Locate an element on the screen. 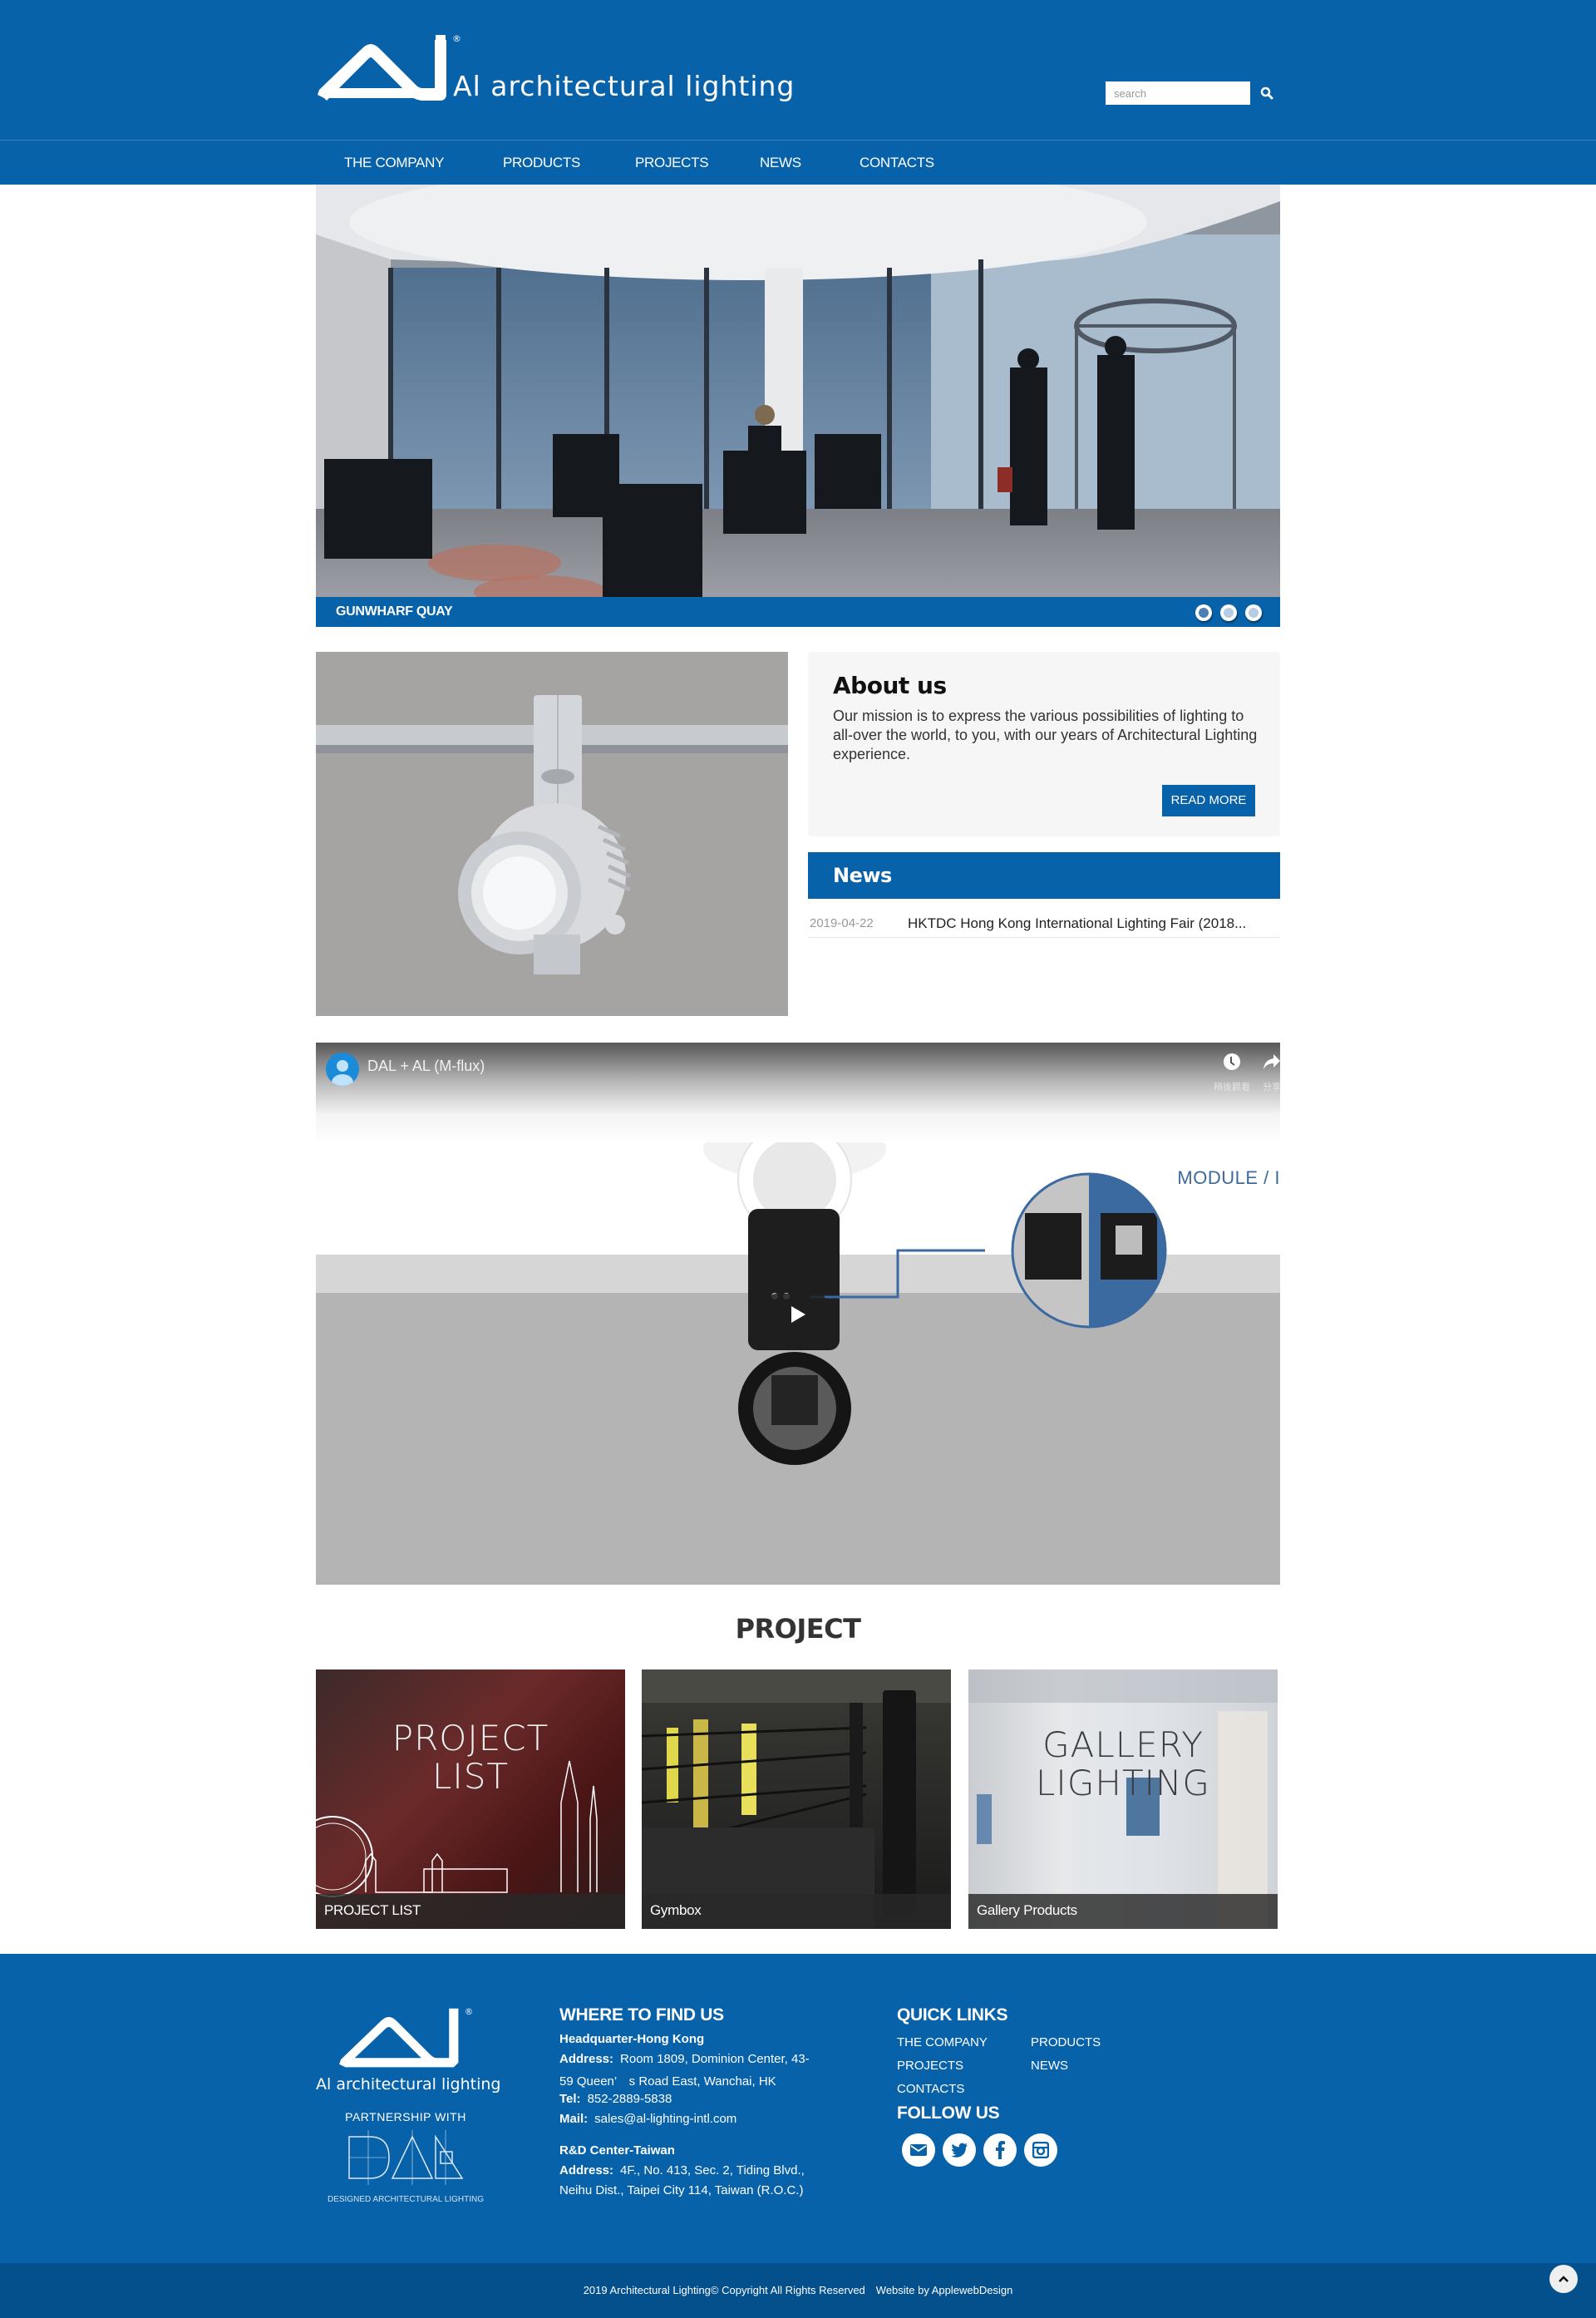 This screenshot has width=1596, height=2318. twitter-icon is located at coordinates (959, 2150).